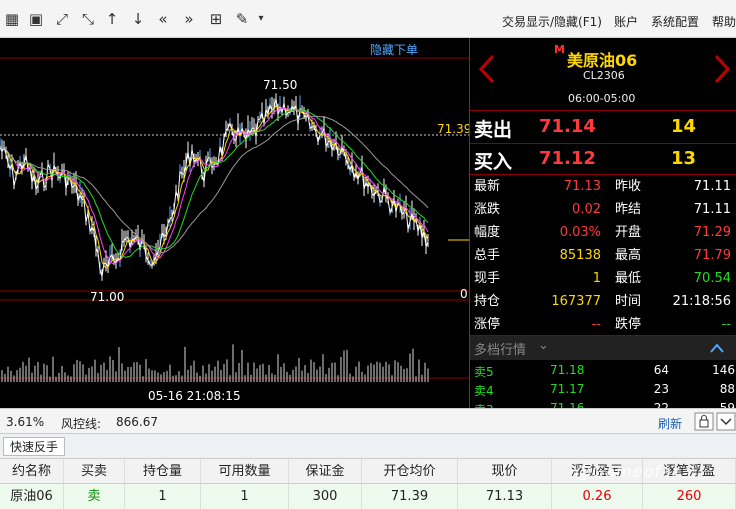 This screenshot has height=509, width=736. I want to click on column-header: 买卖, so click(94, 471).